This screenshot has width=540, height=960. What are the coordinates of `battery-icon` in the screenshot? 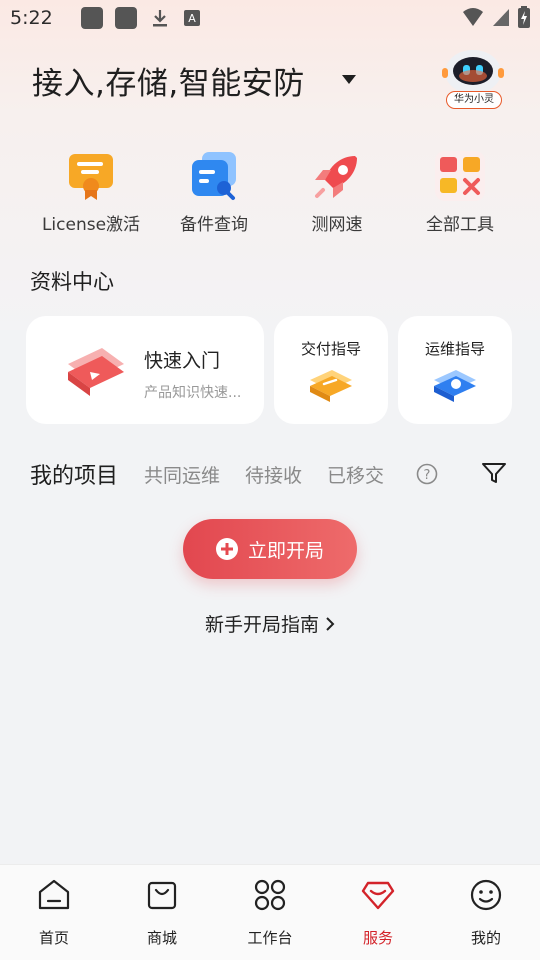 It's located at (524, 17).